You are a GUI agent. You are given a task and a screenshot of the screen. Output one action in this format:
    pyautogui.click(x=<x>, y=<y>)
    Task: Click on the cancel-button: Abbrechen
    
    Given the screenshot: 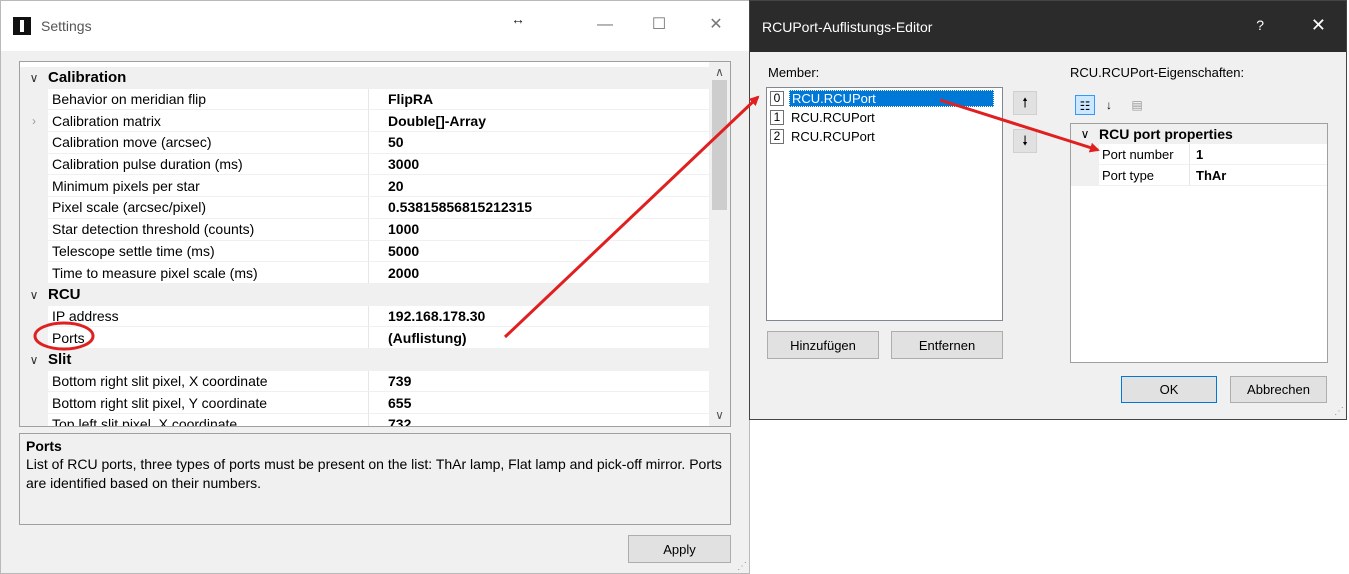 What is the action you would take?
    pyautogui.click(x=1278, y=389)
    